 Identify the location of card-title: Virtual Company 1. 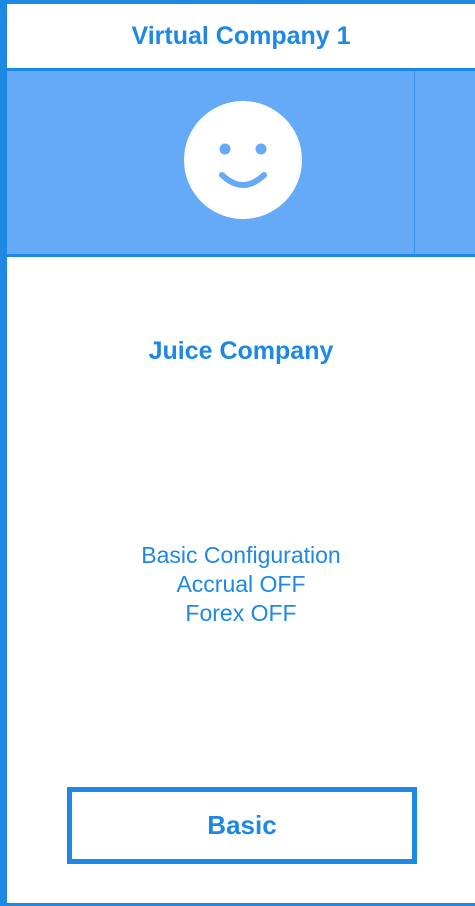
(241, 35).